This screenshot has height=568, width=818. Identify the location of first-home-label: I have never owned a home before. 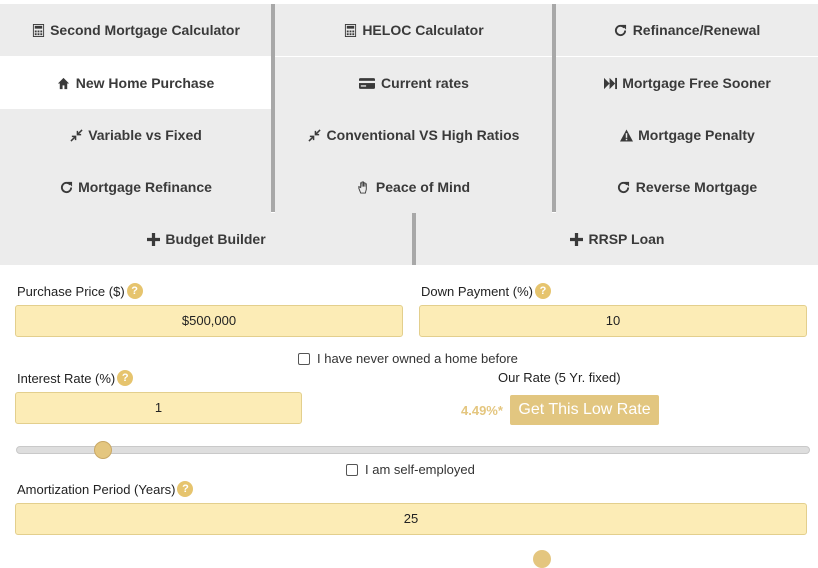
(417, 358).